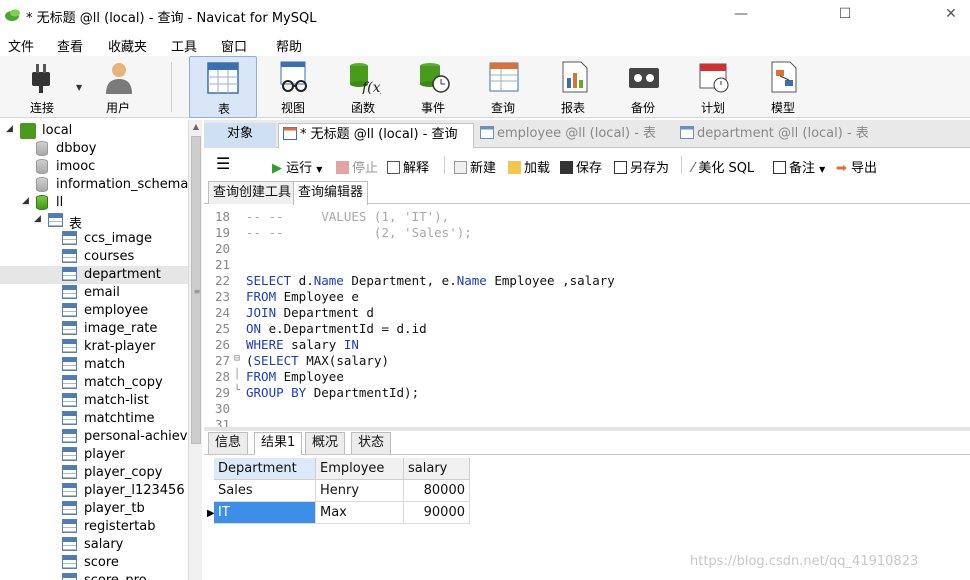 Image resolution: width=970 pixels, height=580 pixels. What do you see at coordinates (94, 563) in the screenshot?
I see `tree-table-item: score` at bounding box center [94, 563].